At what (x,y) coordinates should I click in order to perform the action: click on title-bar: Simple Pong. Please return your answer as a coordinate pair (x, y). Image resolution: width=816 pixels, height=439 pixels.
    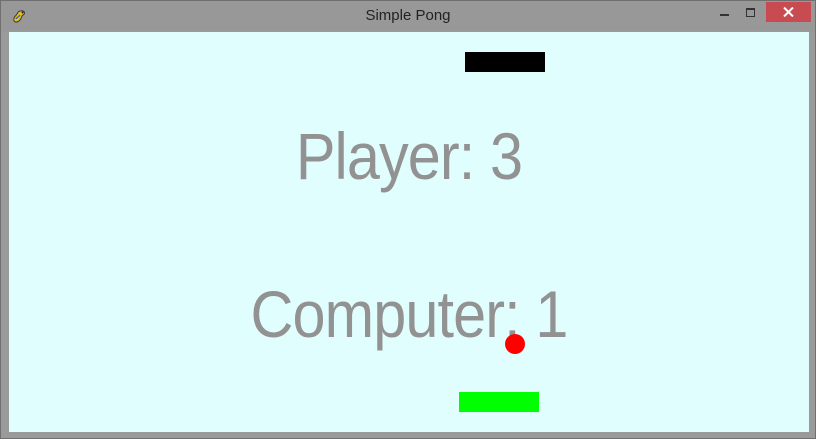
    Looking at the image, I should click on (408, 16).